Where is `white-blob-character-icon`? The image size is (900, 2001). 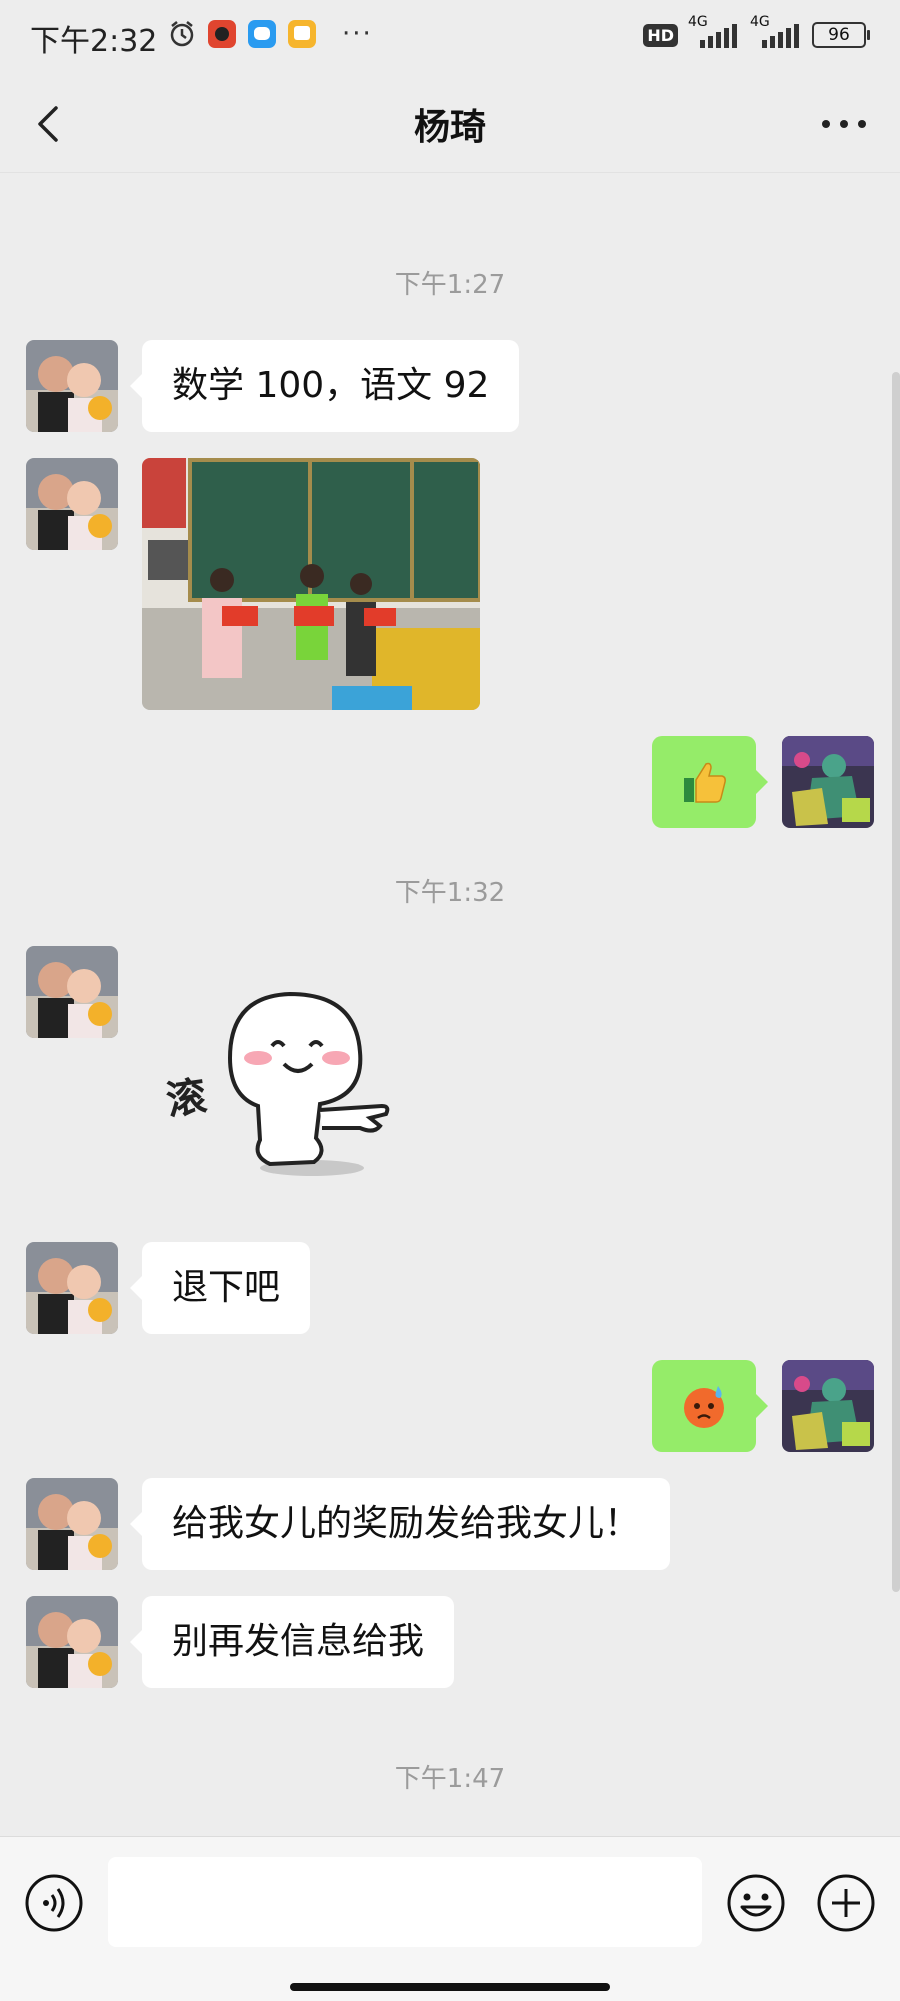 white-blob-character-icon is located at coordinates (308, 1083).